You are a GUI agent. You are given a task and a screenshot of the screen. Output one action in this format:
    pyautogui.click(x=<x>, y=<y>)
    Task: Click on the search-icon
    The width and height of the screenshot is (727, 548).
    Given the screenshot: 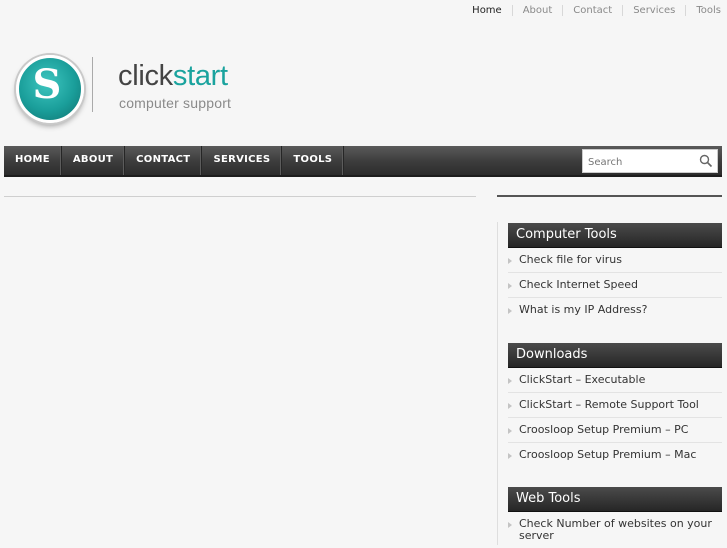 What is the action you would take?
    pyautogui.click(x=706, y=161)
    